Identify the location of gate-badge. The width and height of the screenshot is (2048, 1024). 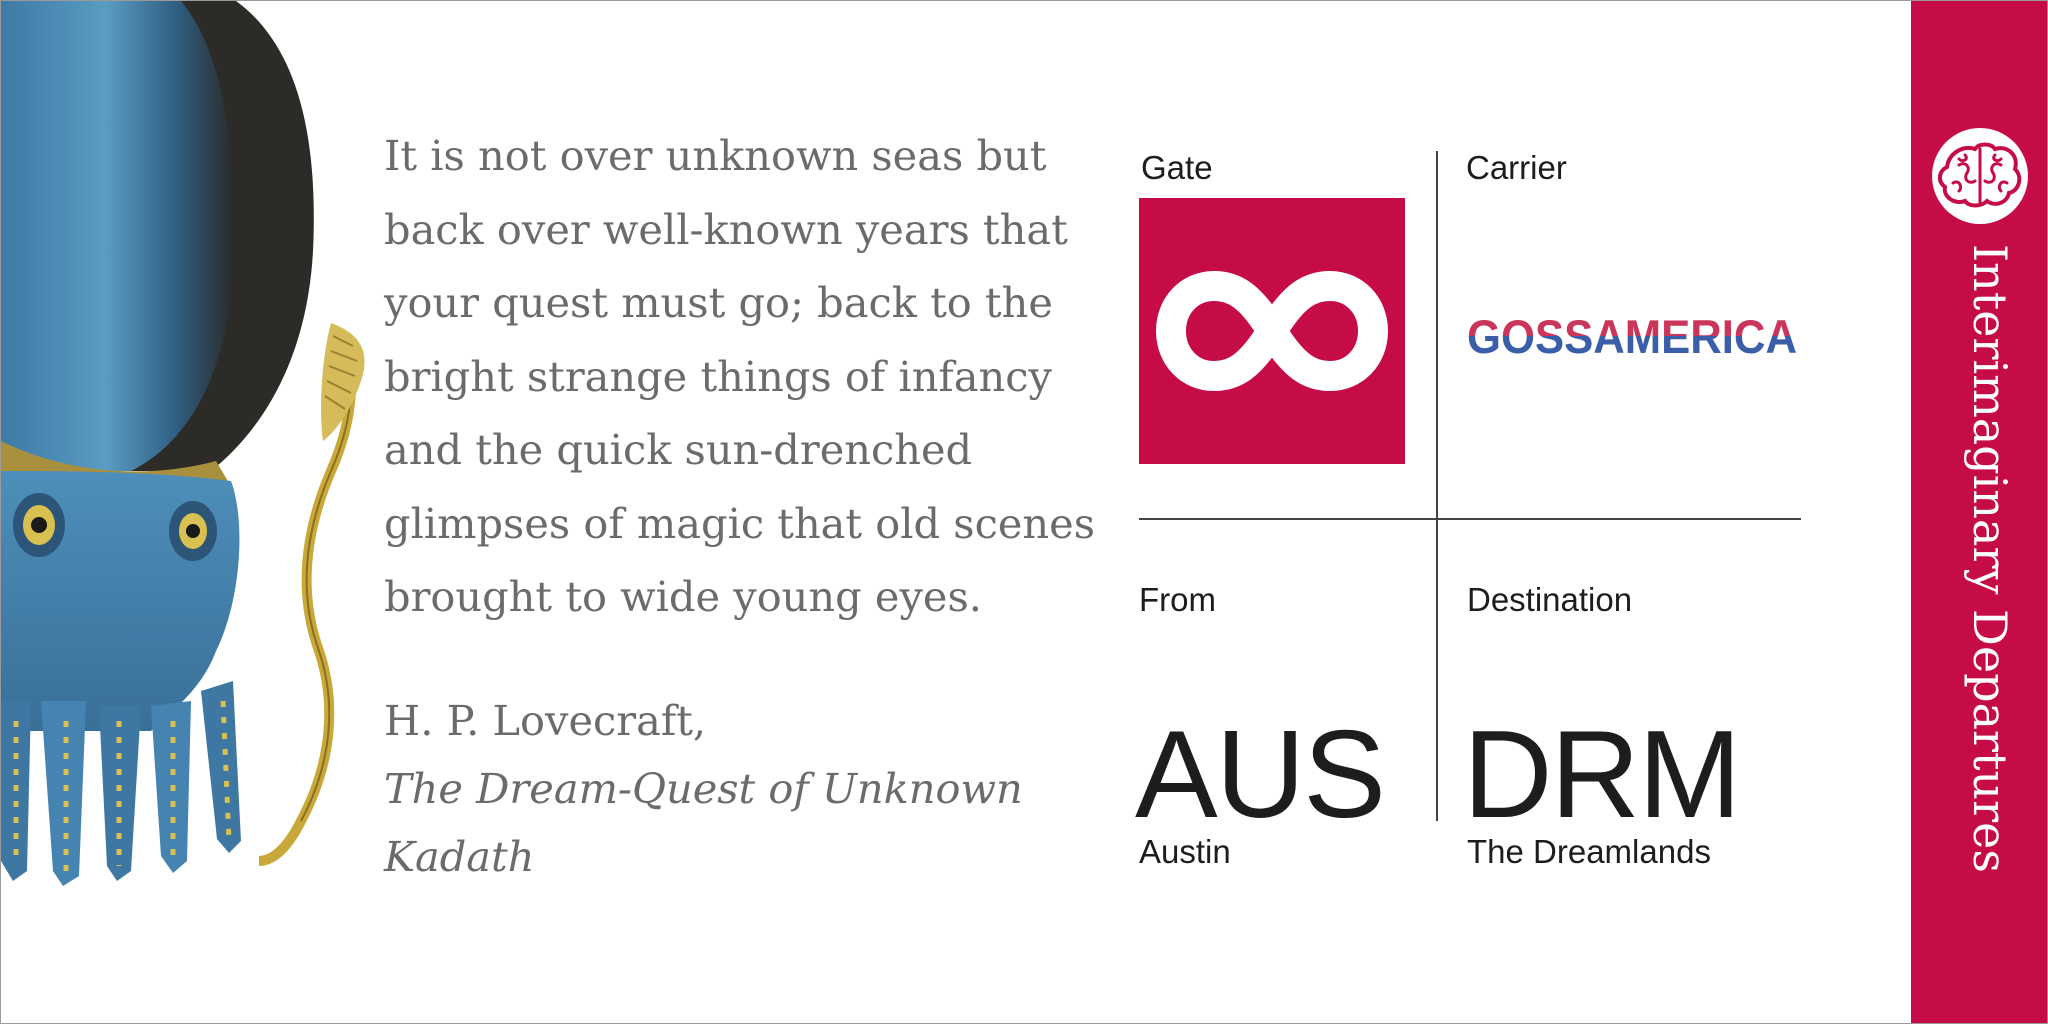
(1272, 331).